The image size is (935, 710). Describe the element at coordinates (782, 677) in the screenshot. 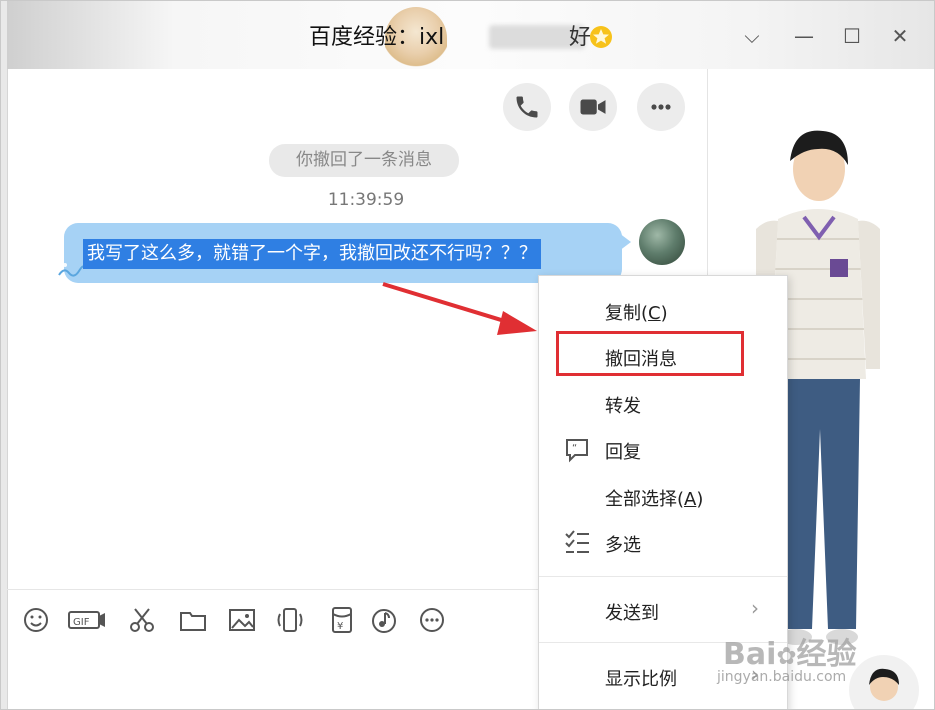

I see `watermark-url: jingyan.baidu.com` at that location.